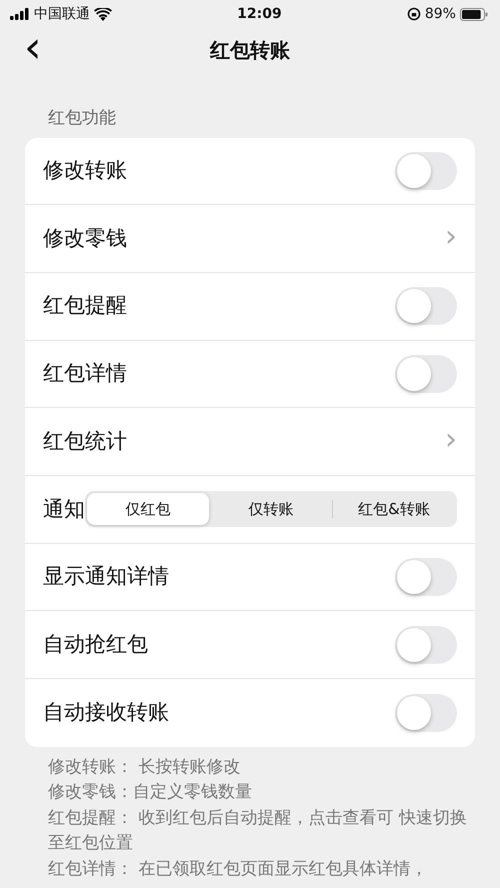 The width and height of the screenshot is (500, 888). What do you see at coordinates (150, 792) in the screenshot?
I see `note-text: 修改零钱：自定义零钱数量` at bounding box center [150, 792].